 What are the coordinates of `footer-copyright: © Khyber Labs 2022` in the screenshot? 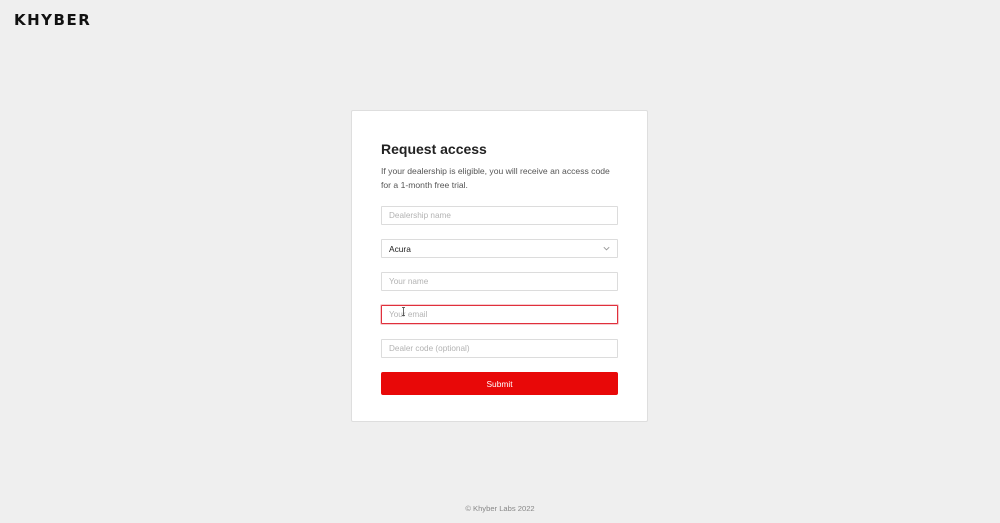 It's located at (500, 508).